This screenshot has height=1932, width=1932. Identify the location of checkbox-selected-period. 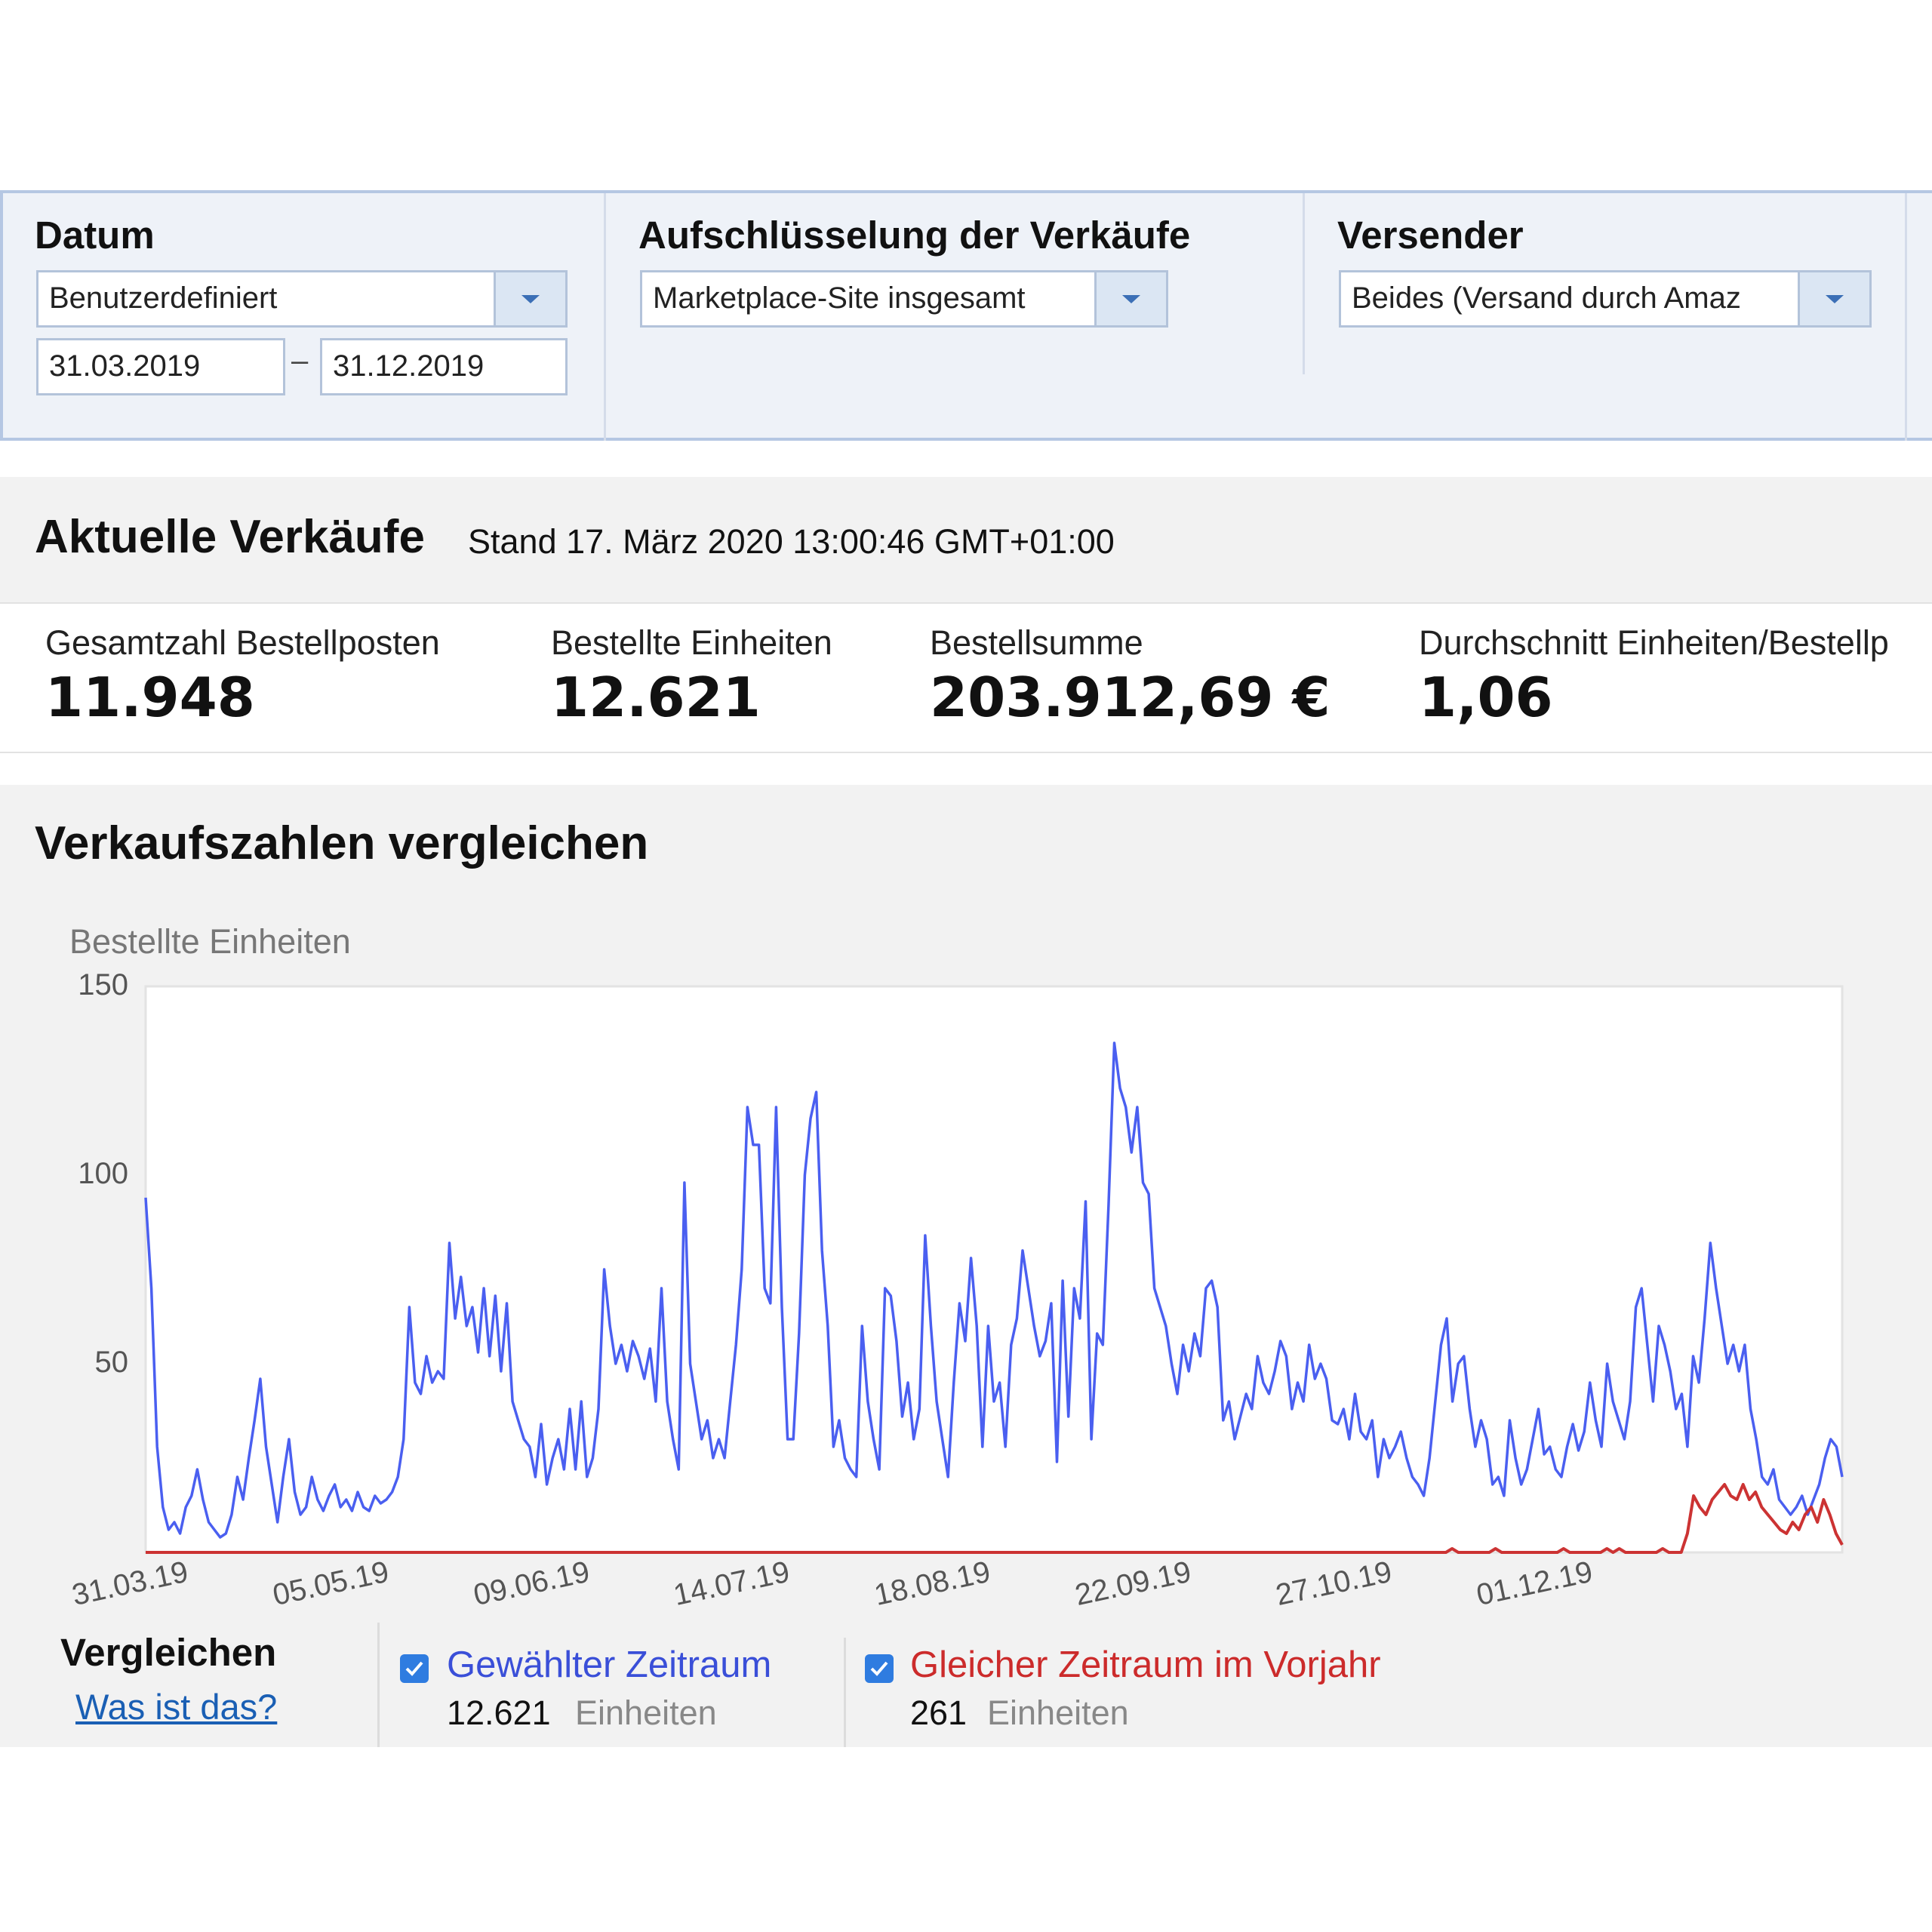
(414, 1668).